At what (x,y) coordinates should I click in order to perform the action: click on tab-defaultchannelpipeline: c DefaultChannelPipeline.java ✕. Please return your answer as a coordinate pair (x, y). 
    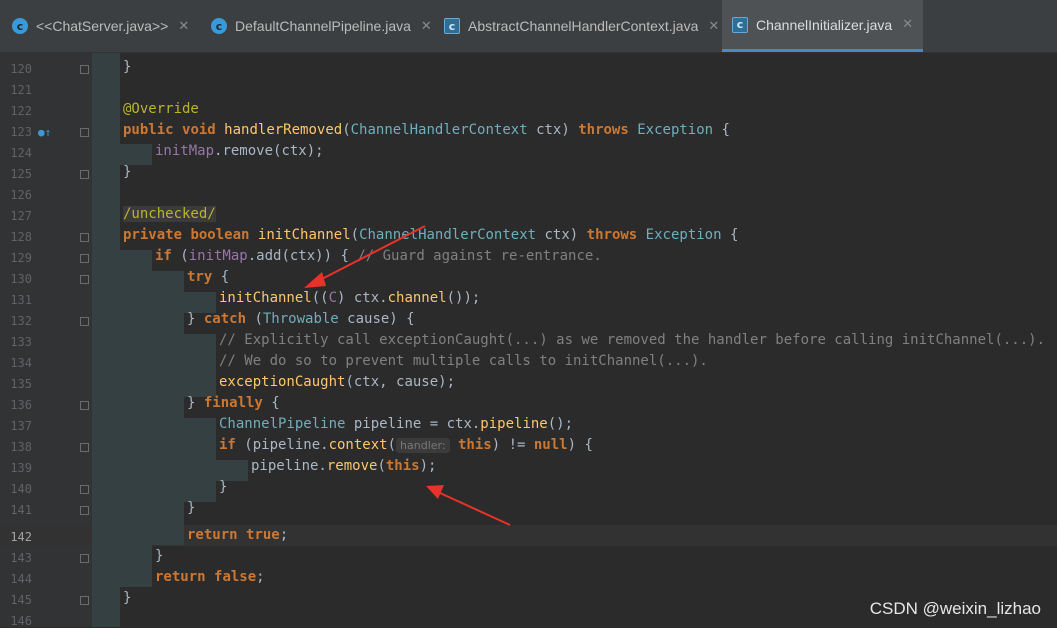
    Looking at the image, I should click on (321, 26).